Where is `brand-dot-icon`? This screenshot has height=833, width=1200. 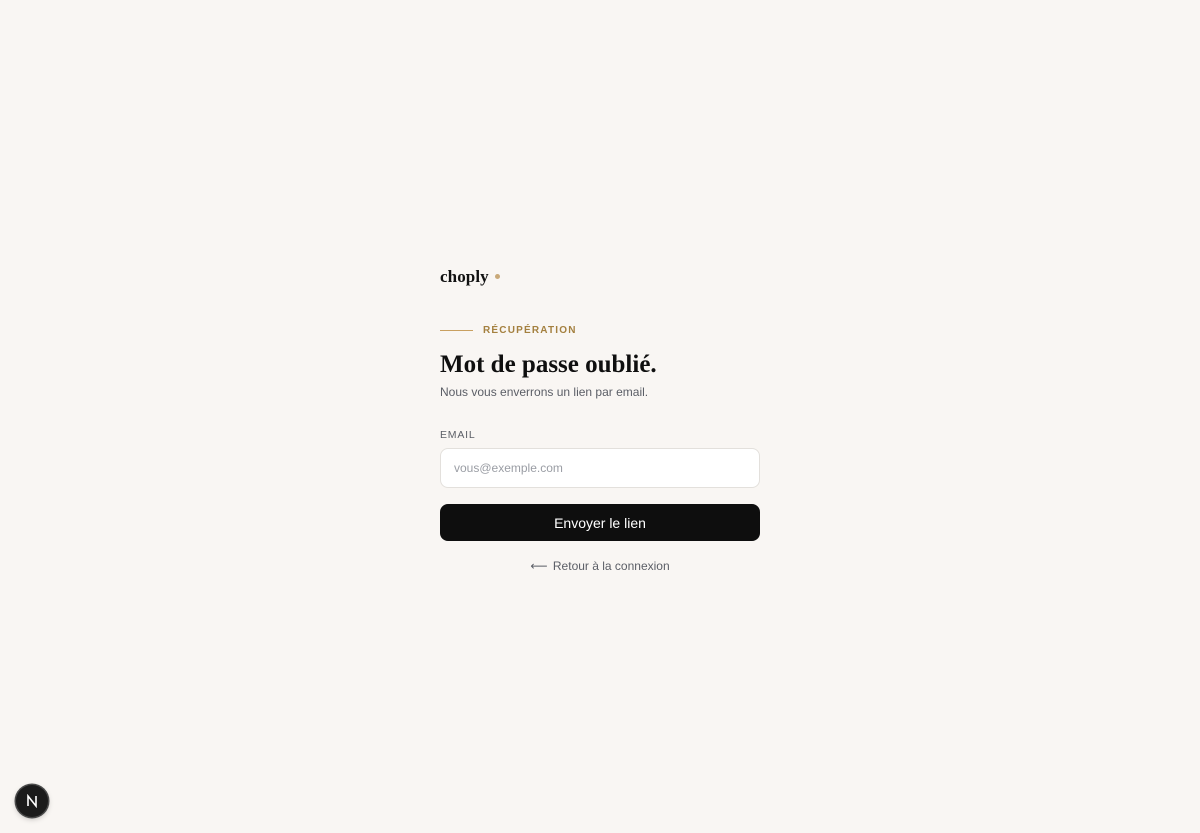 brand-dot-icon is located at coordinates (497, 276).